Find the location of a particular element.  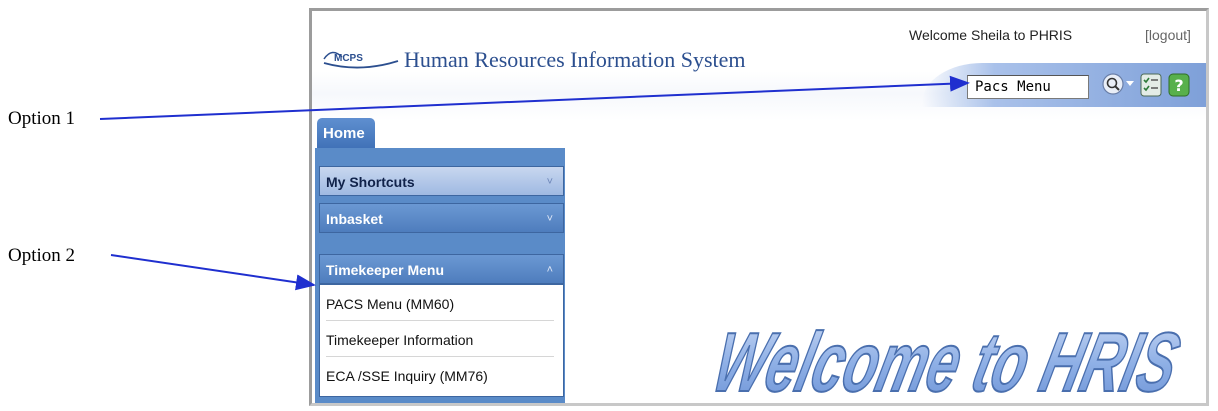

option-2-arrow is located at coordinates (213, 272).